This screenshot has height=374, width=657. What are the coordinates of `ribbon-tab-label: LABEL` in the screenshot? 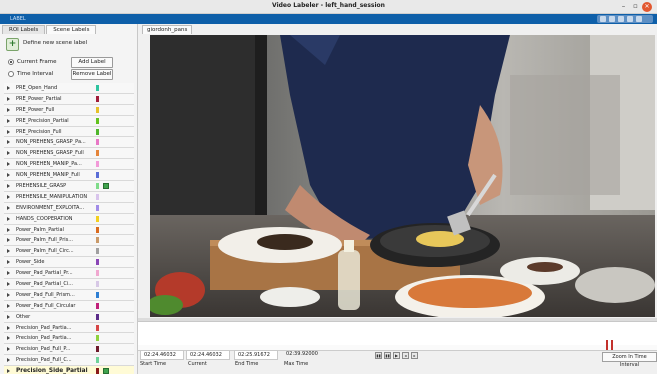 It's located at (18, 19).